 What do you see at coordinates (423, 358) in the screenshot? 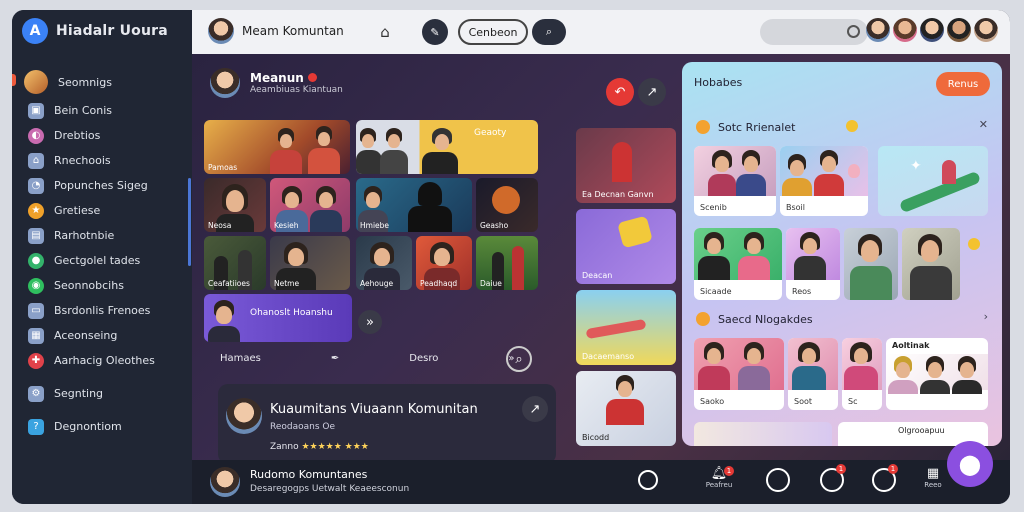
I see `action-label: Desro` at bounding box center [423, 358].